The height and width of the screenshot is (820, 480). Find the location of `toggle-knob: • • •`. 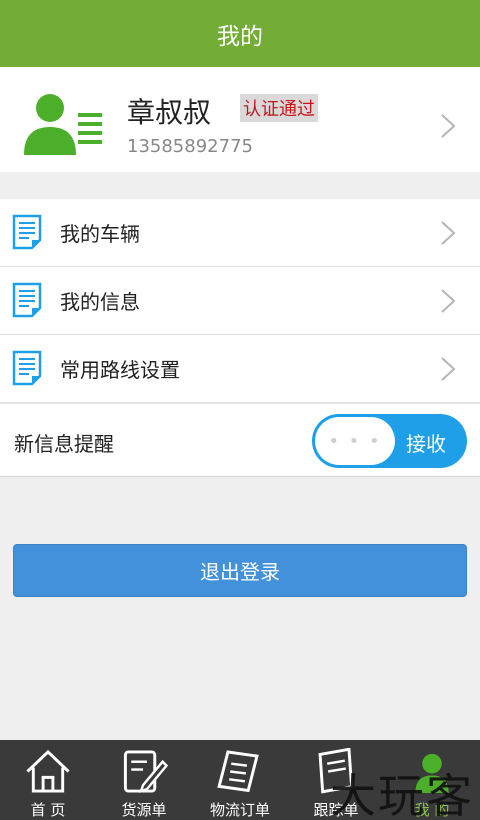

toggle-knob: • • • is located at coordinates (355, 441).